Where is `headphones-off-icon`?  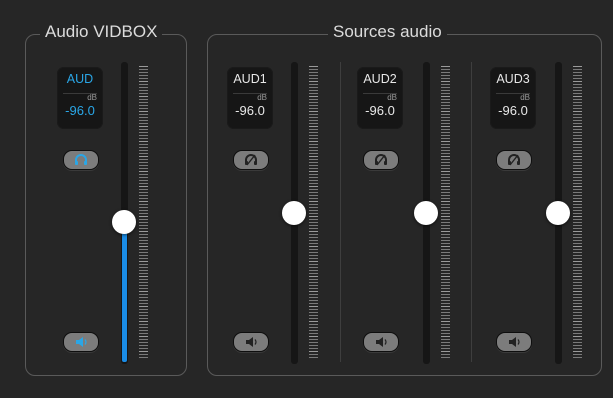 headphones-off-icon is located at coordinates (251, 160).